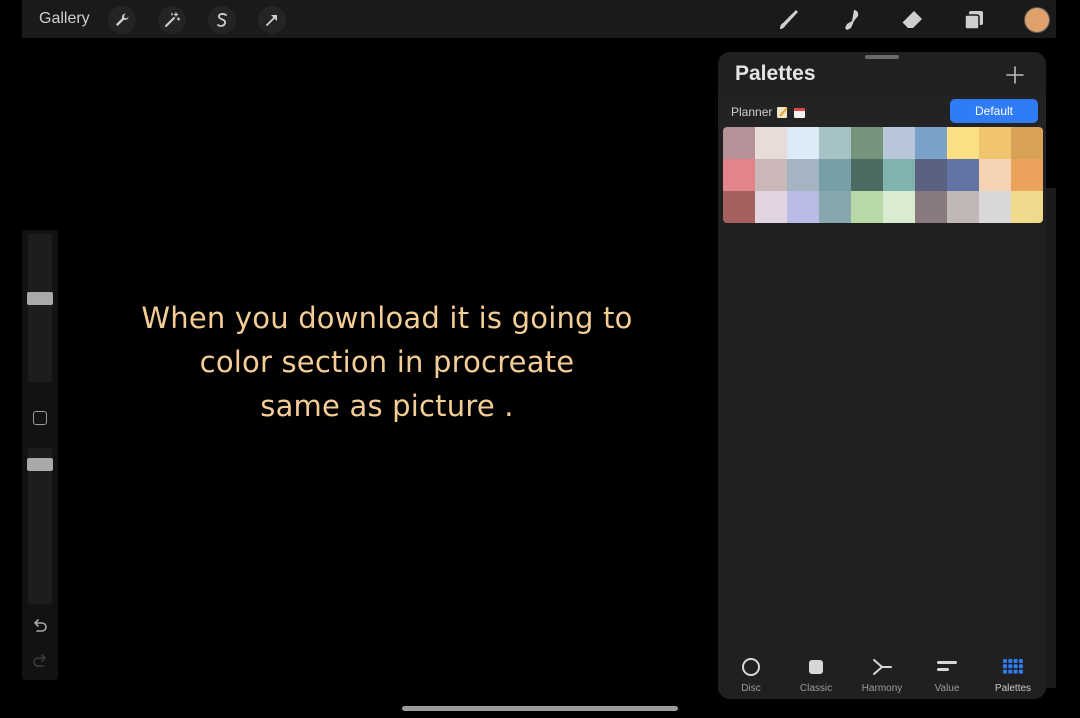  Describe the element at coordinates (1013, 675) in the screenshot. I see `tab-palettes: Palettes` at that location.